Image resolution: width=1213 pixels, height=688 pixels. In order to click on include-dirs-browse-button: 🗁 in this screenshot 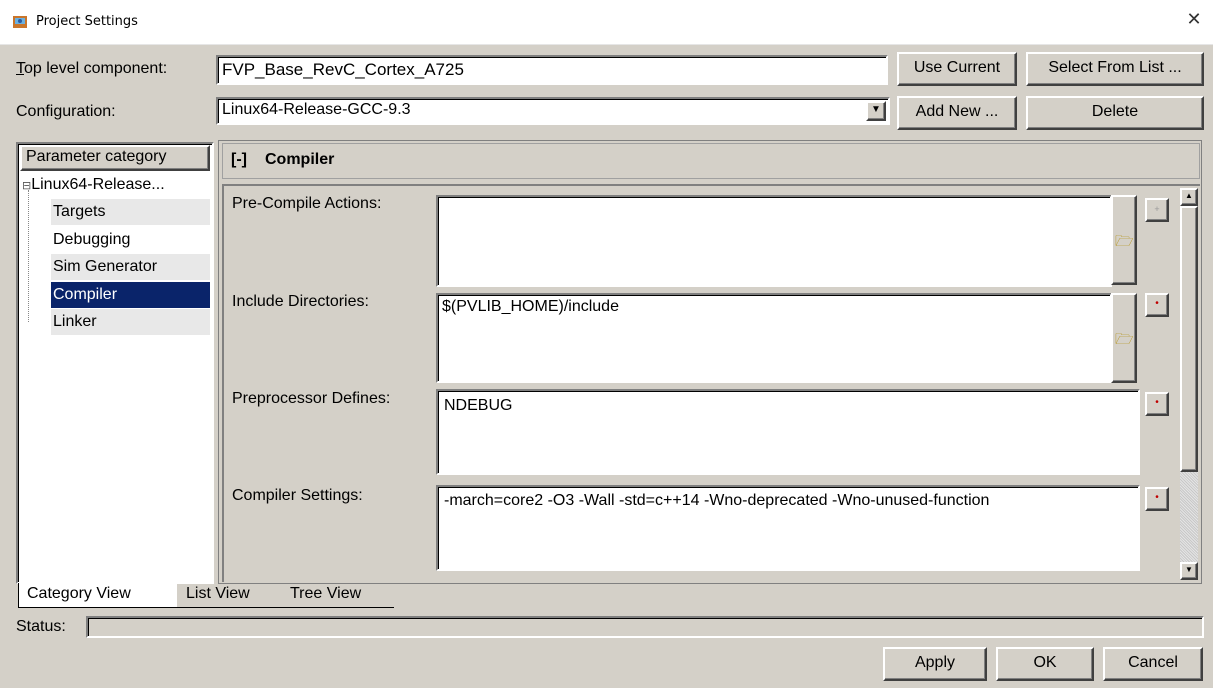, I will do `click(1124, 338)`.